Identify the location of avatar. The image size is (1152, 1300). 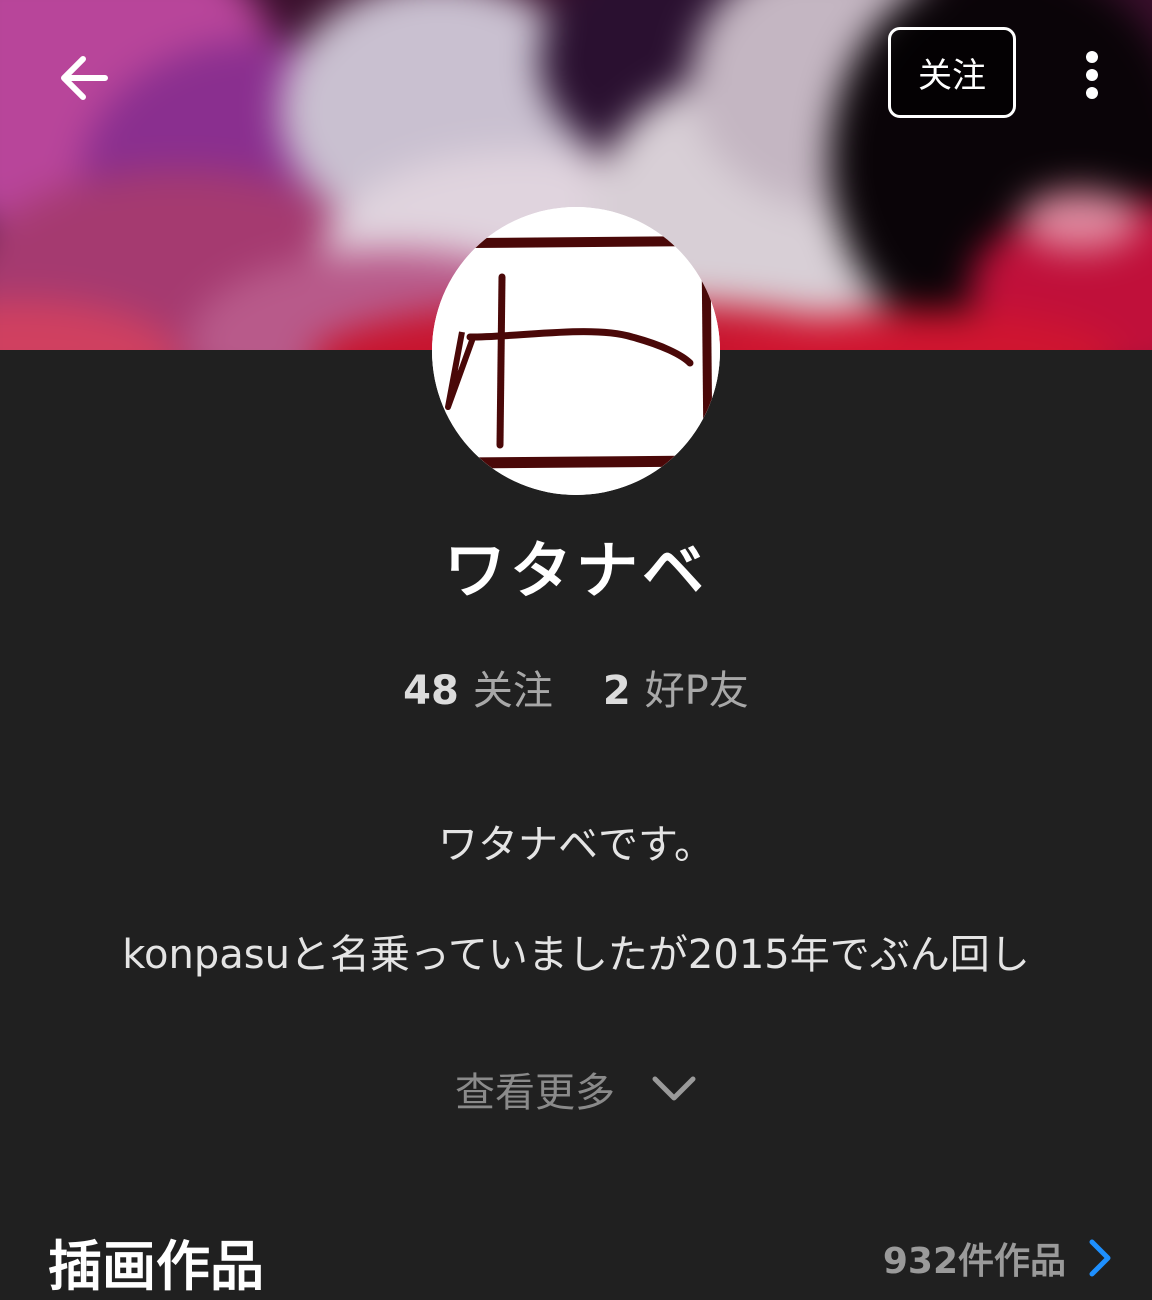
(576, 351).